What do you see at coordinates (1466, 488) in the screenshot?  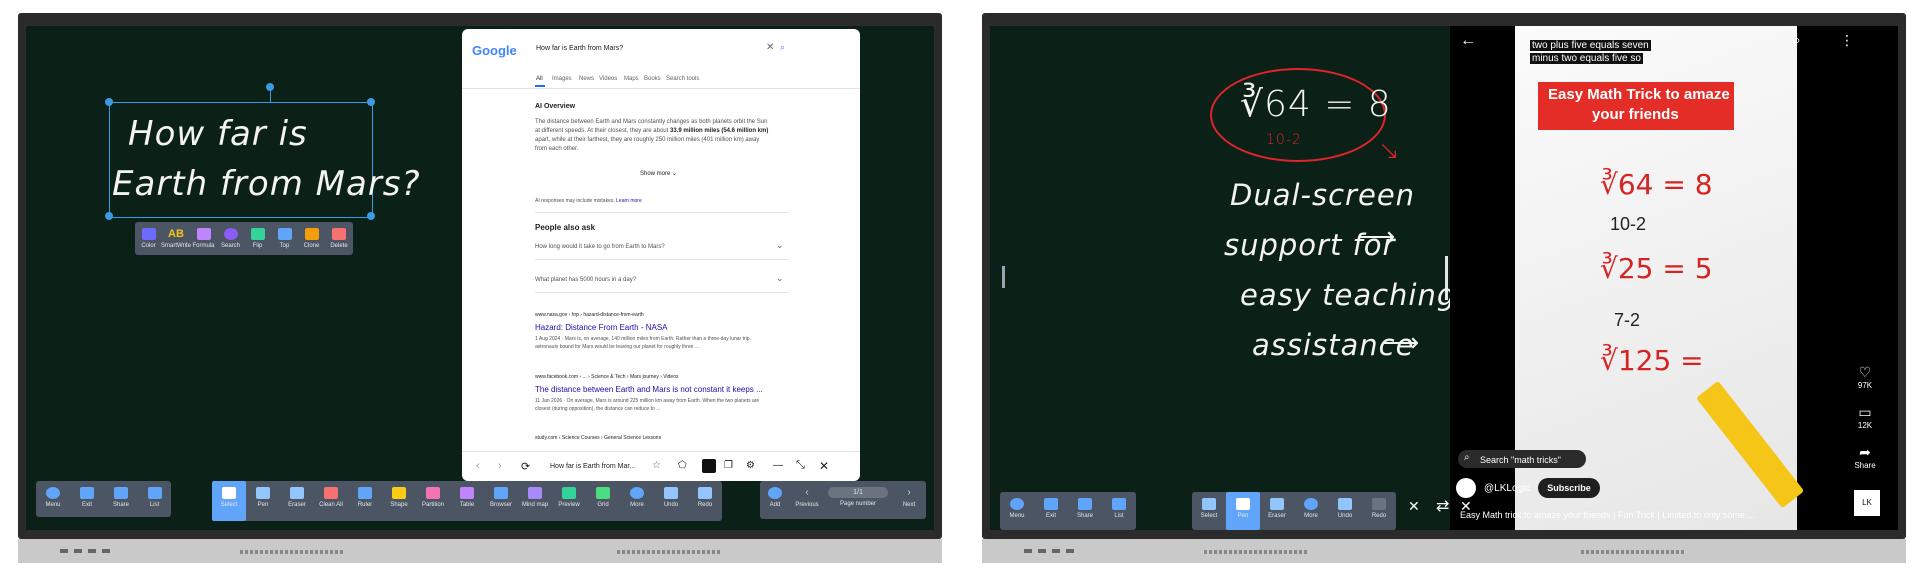 I see `channel-avatar` at bounding box center [1466, 488].